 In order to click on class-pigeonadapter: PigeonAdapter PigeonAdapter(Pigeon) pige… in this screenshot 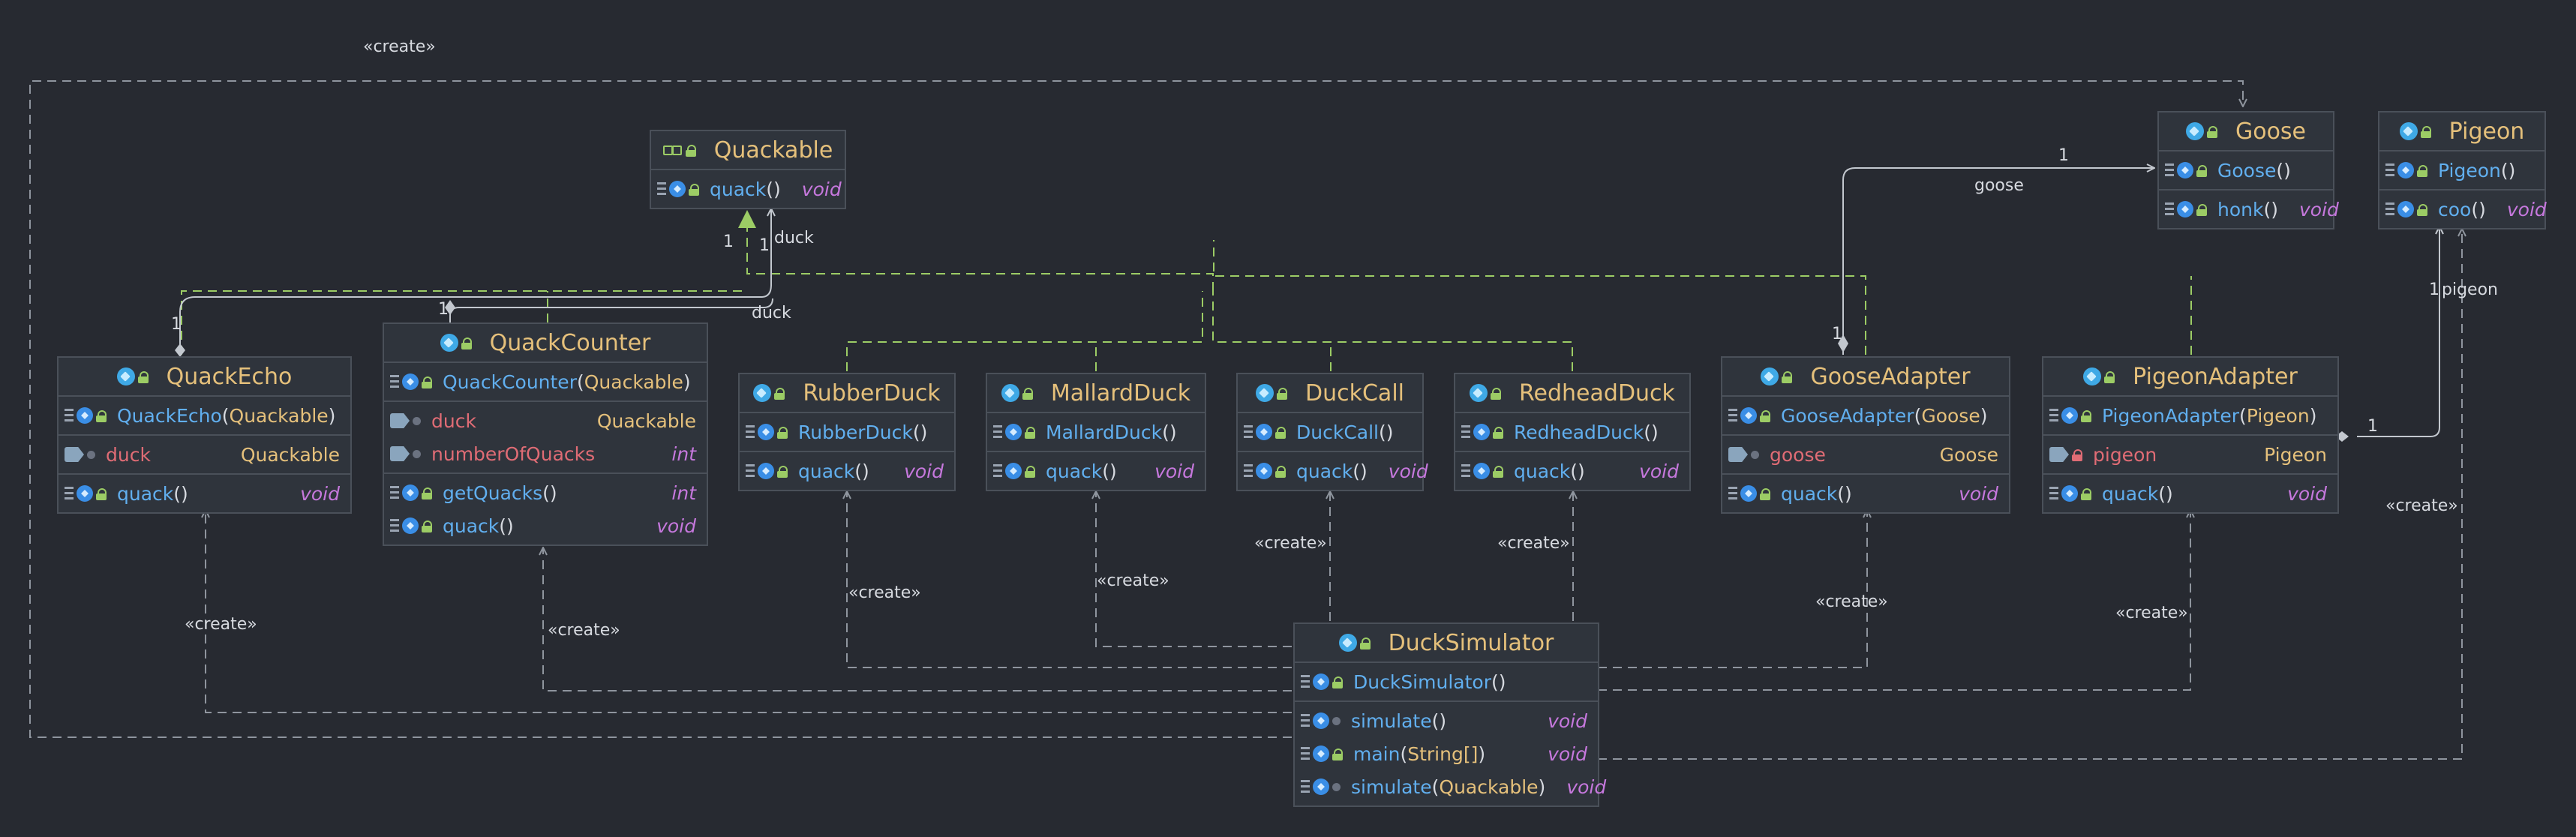, I will do `click(2190, 435)`.